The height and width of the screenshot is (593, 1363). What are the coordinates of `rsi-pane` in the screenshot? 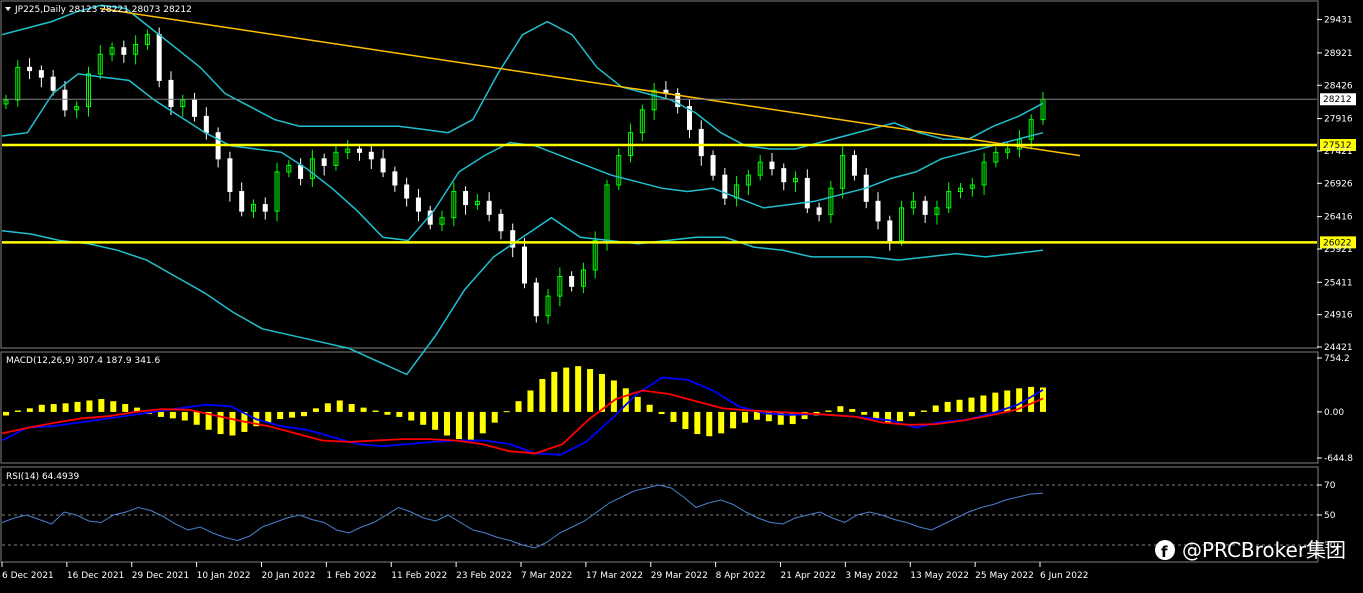 It's located at (659, 516).